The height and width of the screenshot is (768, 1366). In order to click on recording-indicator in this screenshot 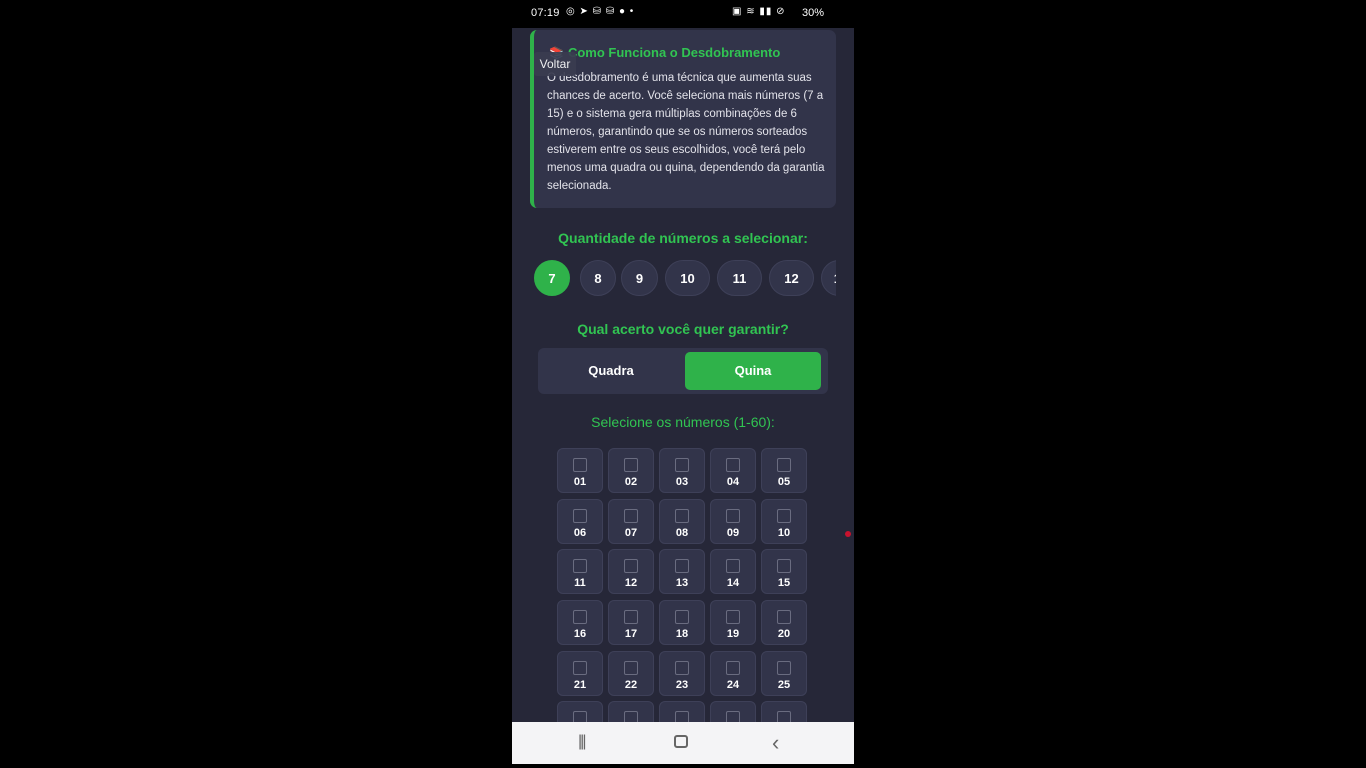, I will do `click(848, 534)`.